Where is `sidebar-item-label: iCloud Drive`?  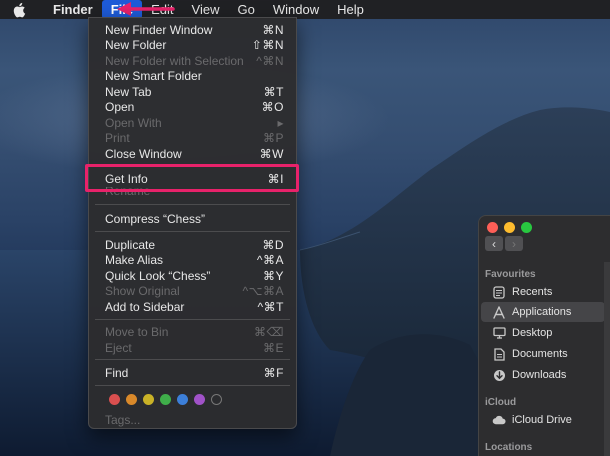 sidebar-item-label: iCloud Drive is located at coordinates (542, 420).